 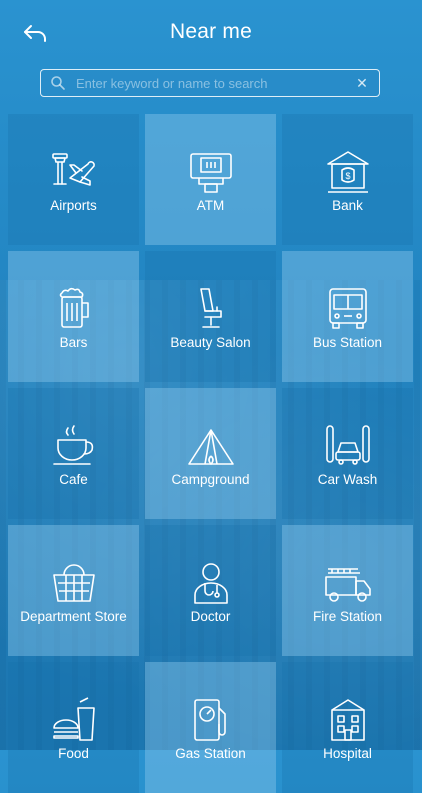 I want to click on category-airports: Airports, so click(x=73, y=179).